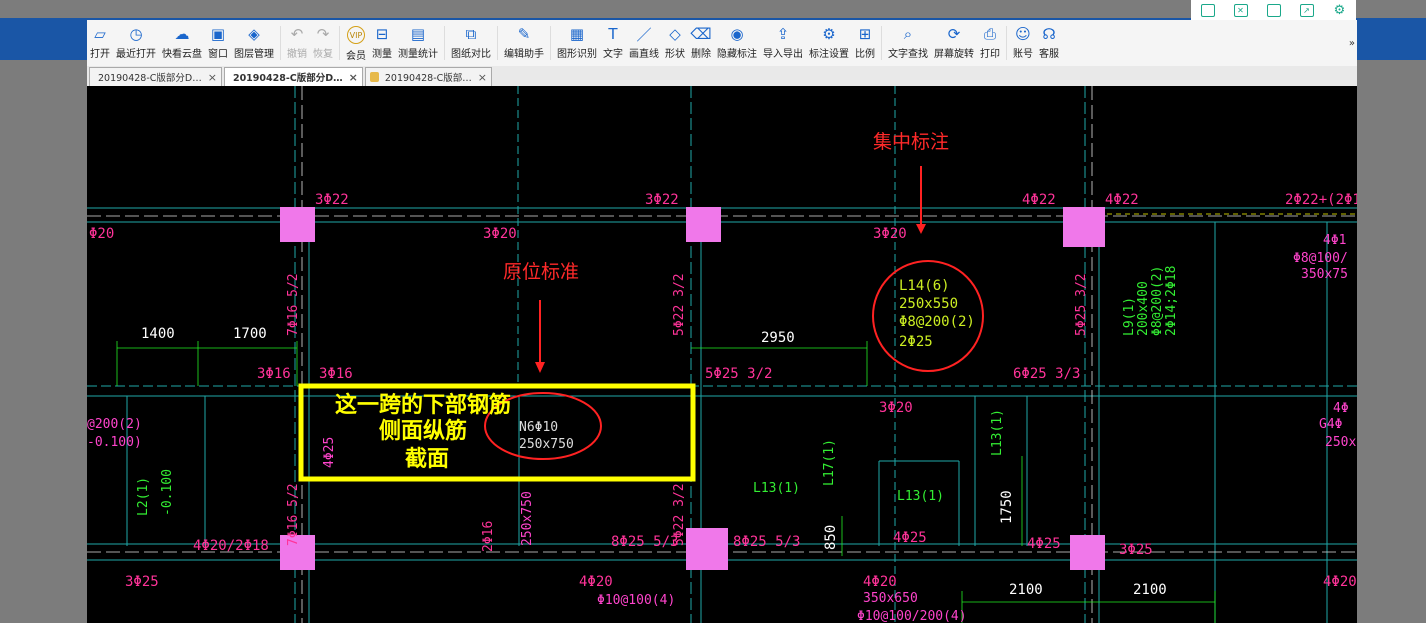 The image size is (1426, 623). Describe the element at coordinates (382, 54) in the screenshot. I see `toolbar-button-label: 测量` at that location.